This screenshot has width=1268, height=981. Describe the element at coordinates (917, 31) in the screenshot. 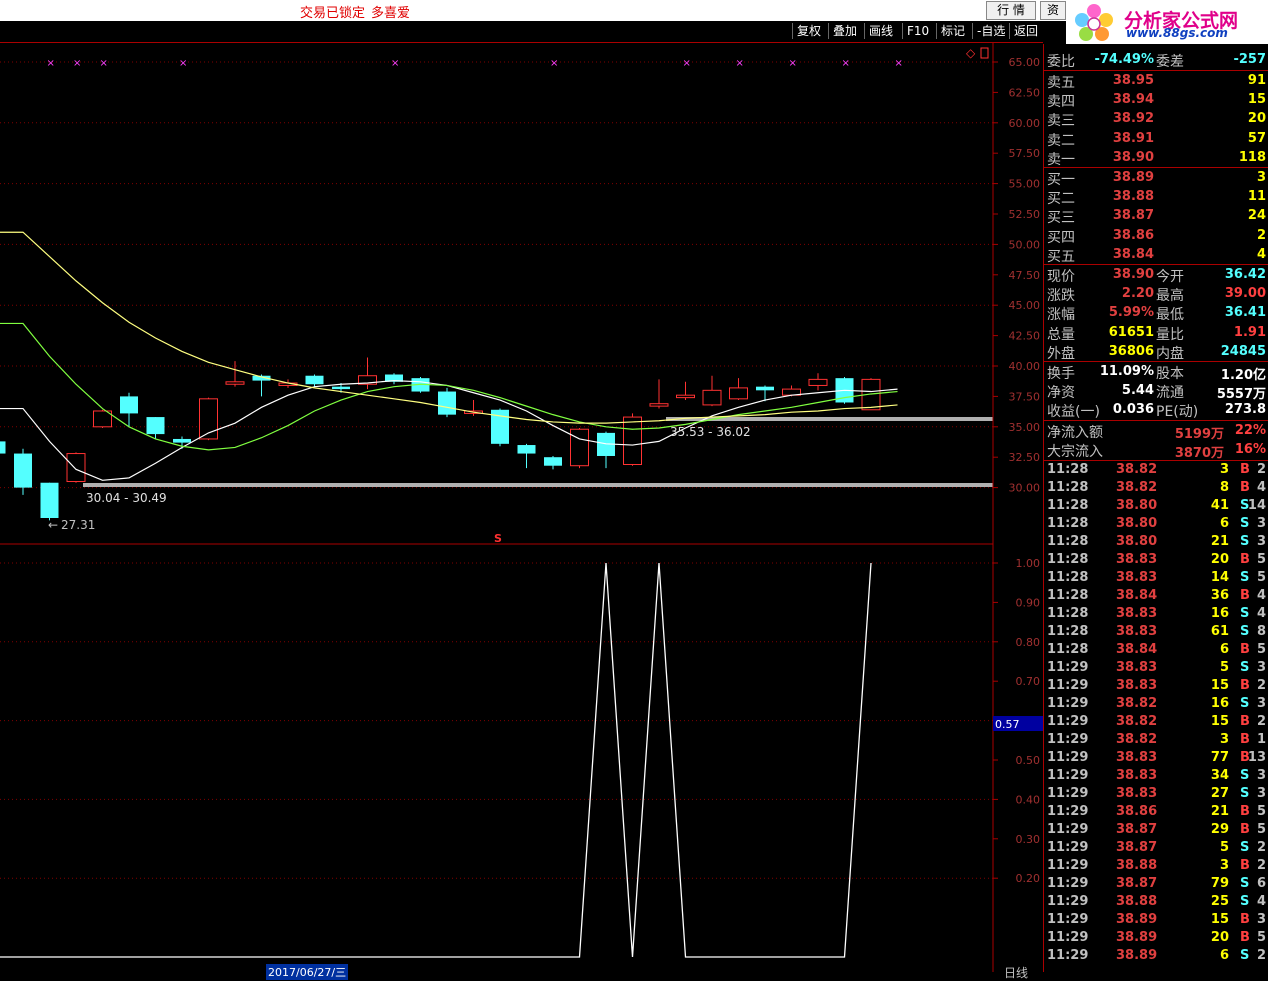

I see `toolbar-f10-button: F10` at that location.